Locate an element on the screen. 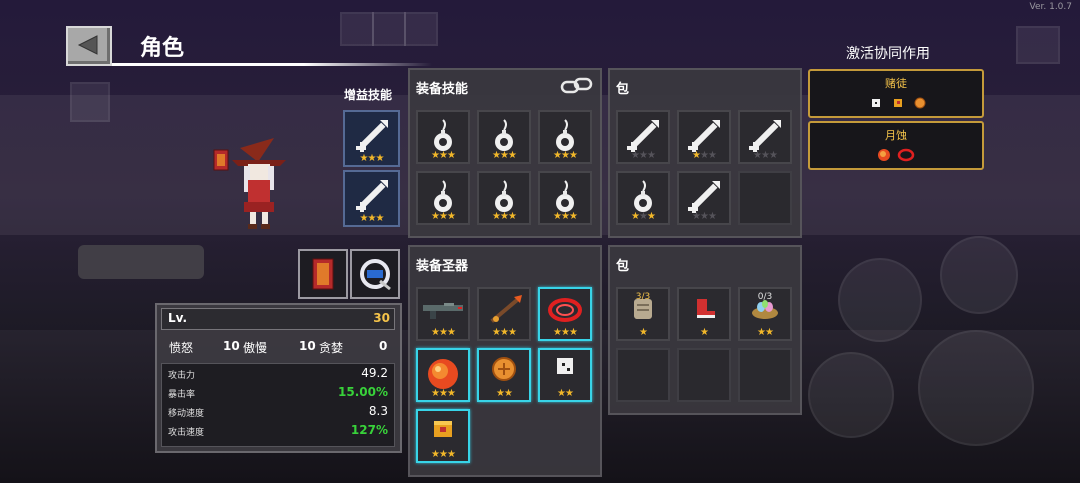 This screenshot has height=483, width=1080. star-rating: ★ is located at coordinates (704, 332).